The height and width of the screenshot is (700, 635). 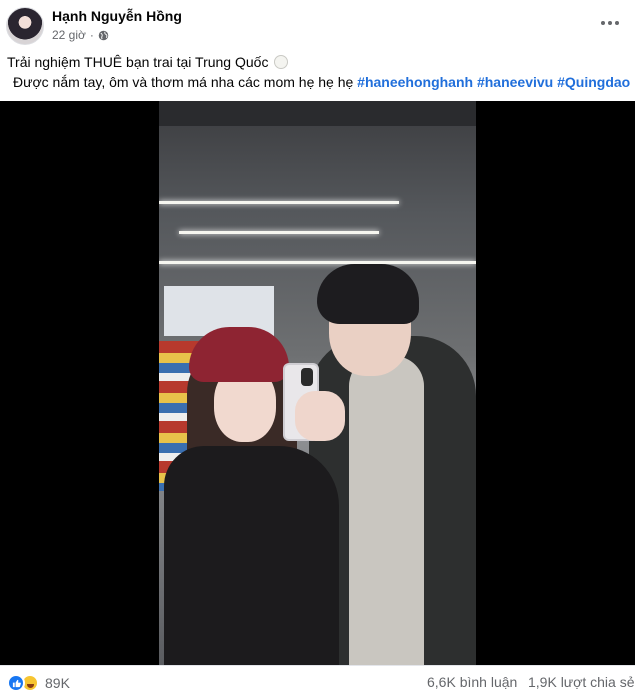 I want to click on person-hoodie, so click(x=386, y=510).